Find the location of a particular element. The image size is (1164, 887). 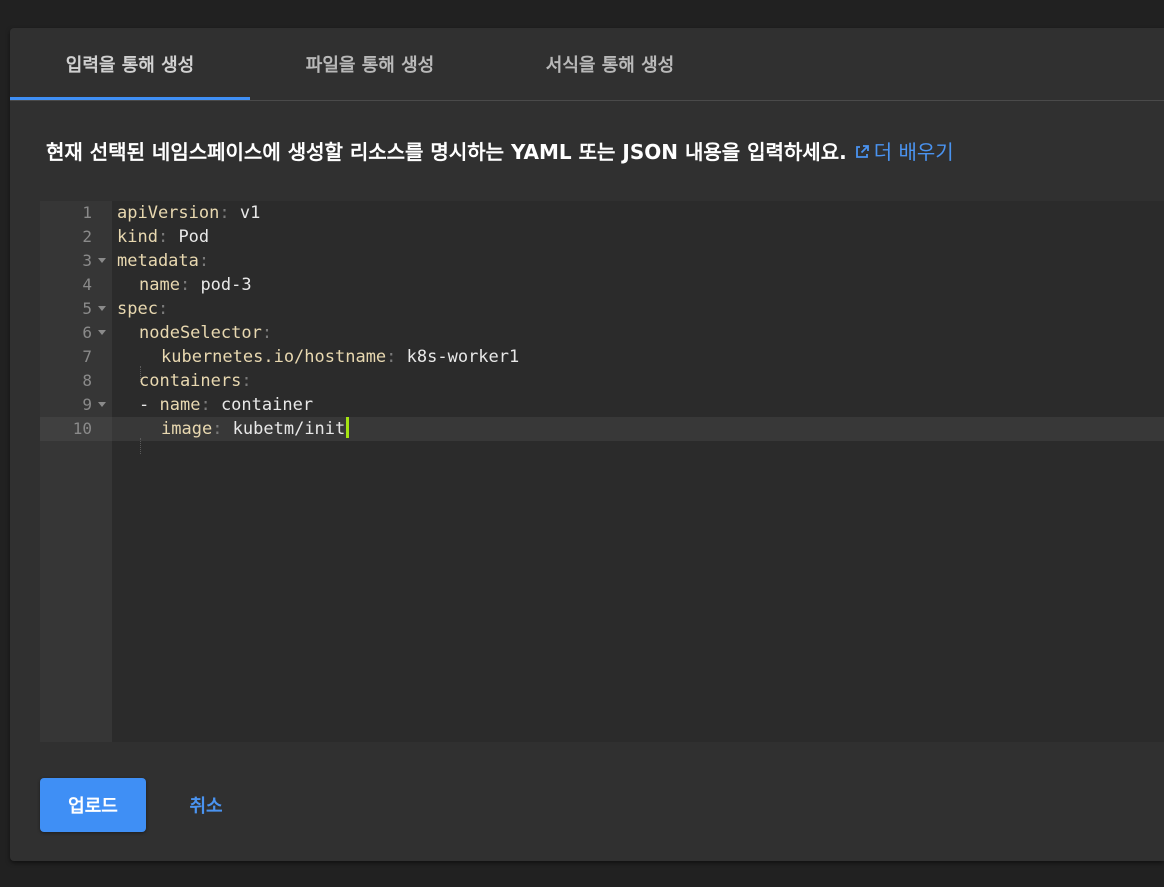

editor-line: 5 spec: is located at coordinates (602, 309).